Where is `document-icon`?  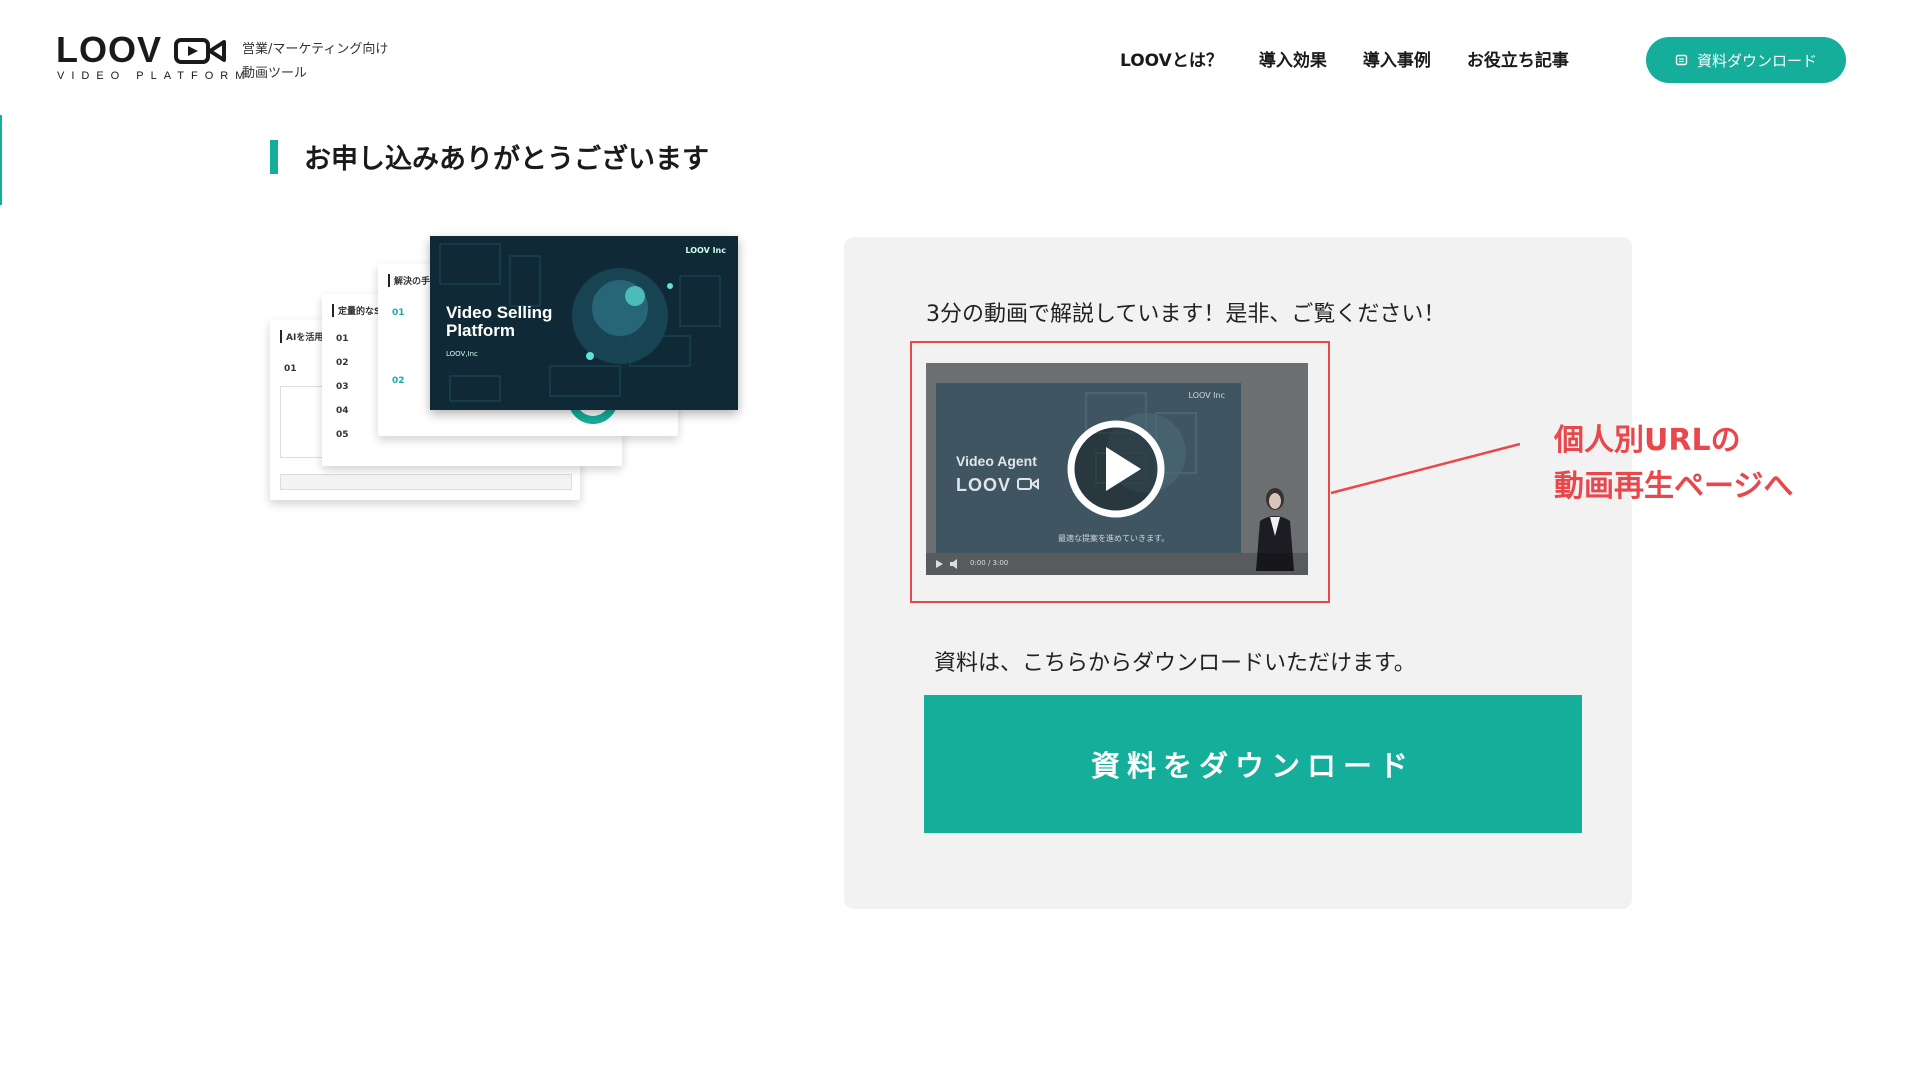 document-icon is located at coordinates (1681, 60).